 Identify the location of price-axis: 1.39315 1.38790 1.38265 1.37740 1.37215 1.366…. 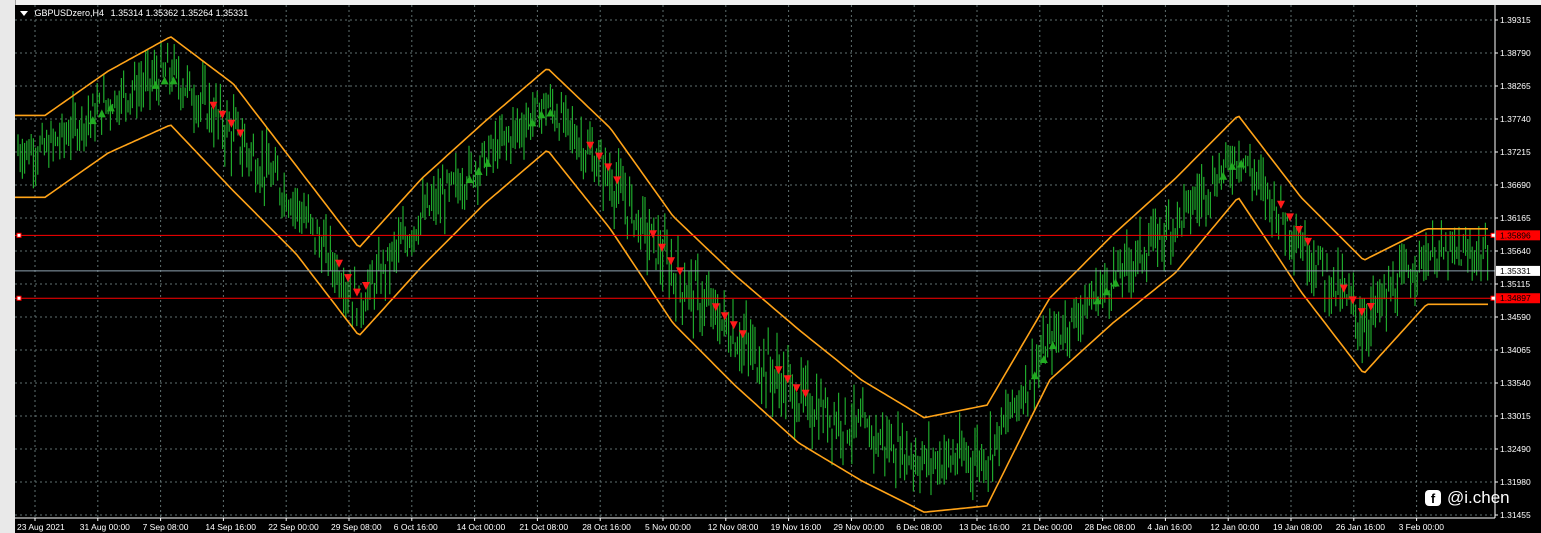
(1517, 262).